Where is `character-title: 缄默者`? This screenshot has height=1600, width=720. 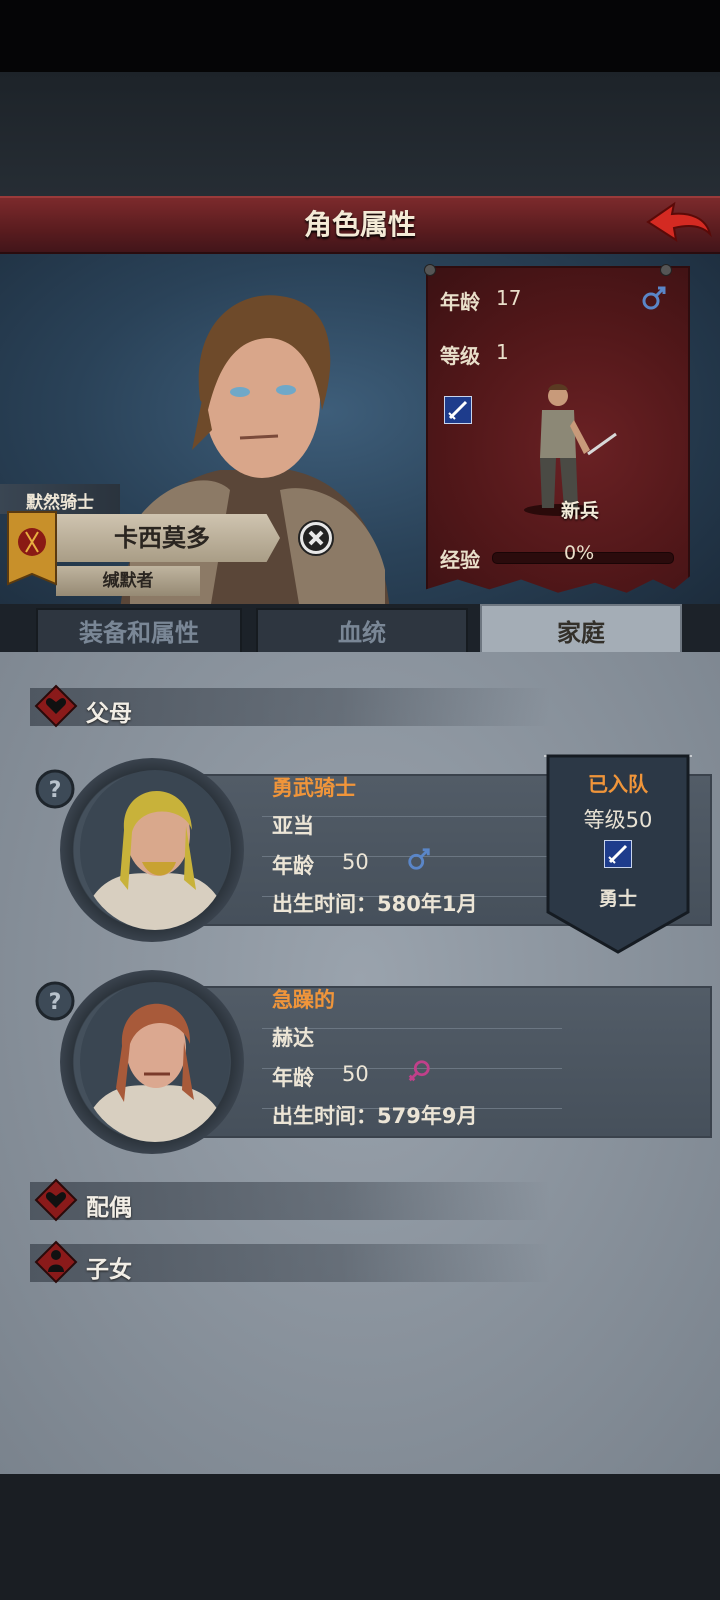 character-title: 缄默者 is located at coordinates (128, 581).